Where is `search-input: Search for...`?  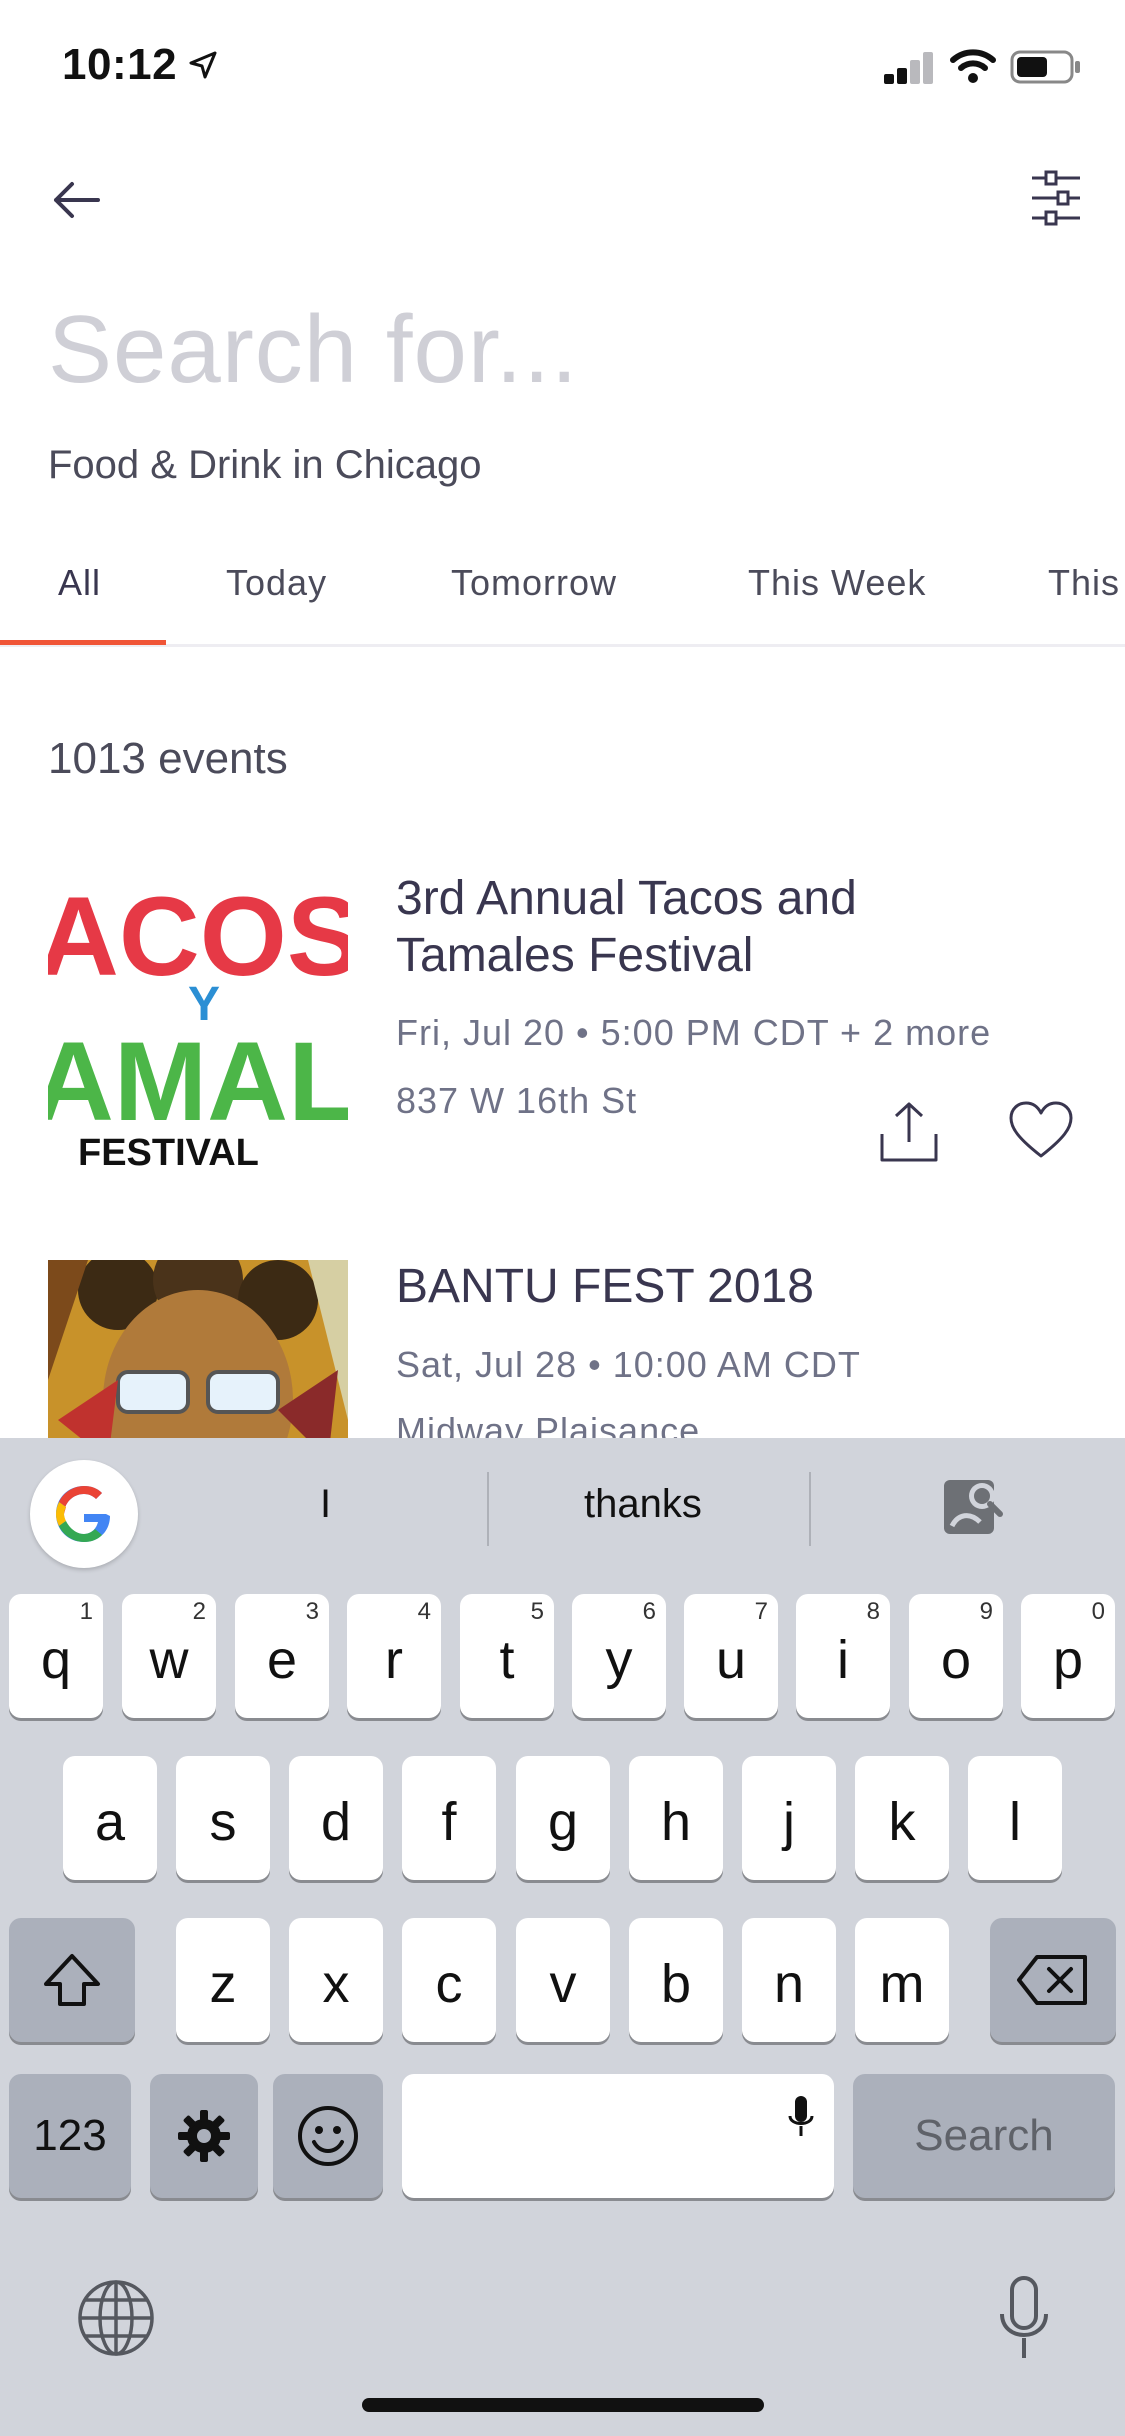
search-input: Search for... is located at coordinates (313, 350).